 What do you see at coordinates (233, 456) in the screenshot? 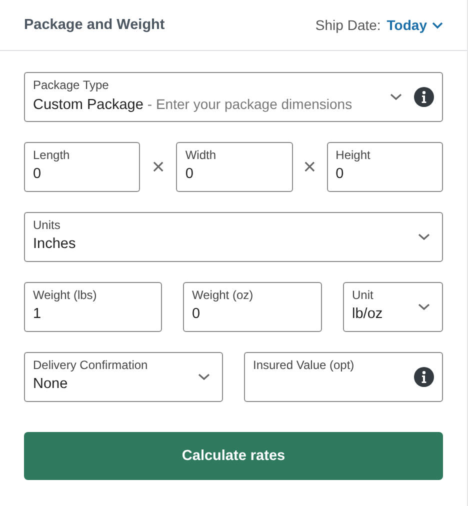
I see `calculate-rates-button: Calculate rates` at bounding box center [233, 456].